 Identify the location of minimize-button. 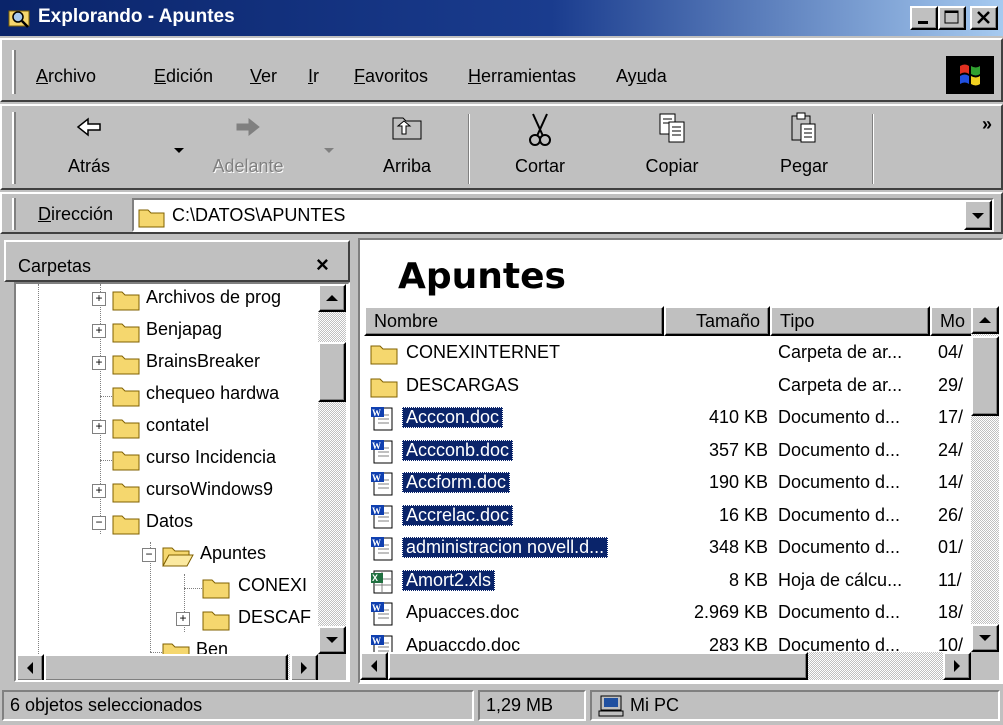
(924, 18).